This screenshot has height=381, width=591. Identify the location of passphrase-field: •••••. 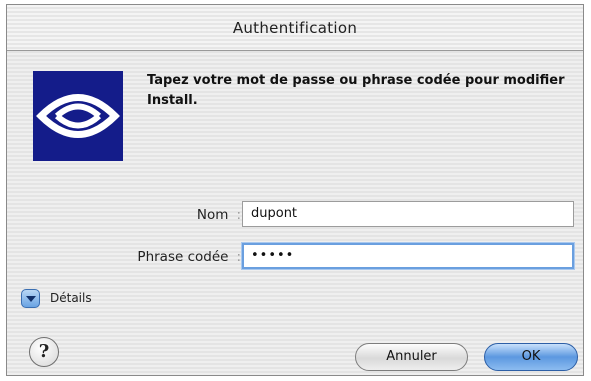
(408, 256).